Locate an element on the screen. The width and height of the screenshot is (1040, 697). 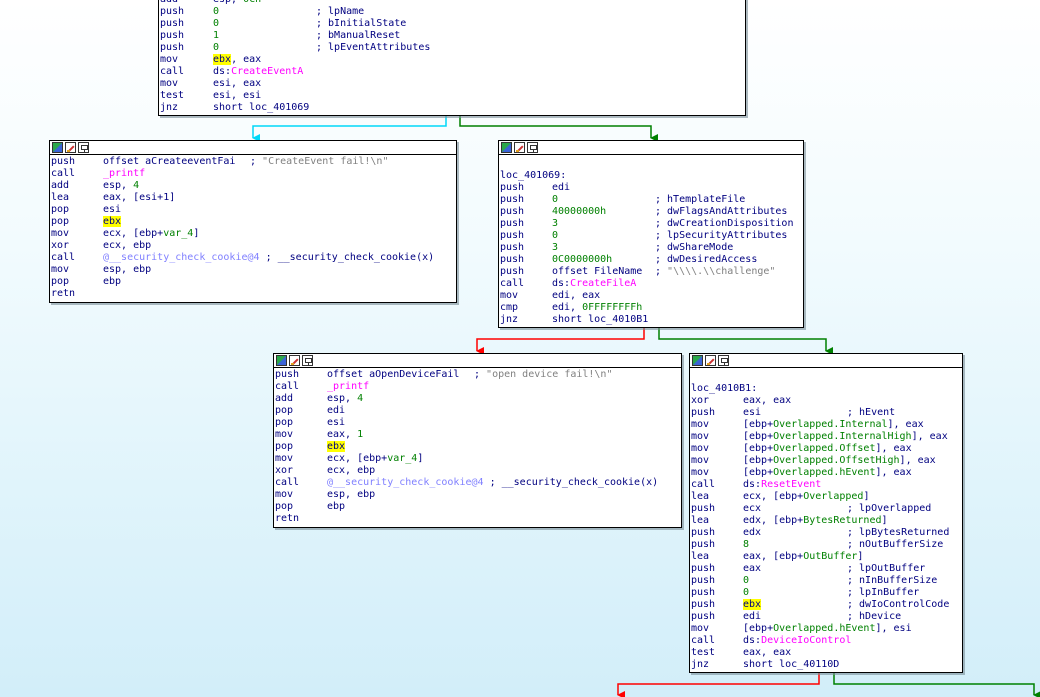
instruction-line: jnz short loc_401069 is located at coordinates (452, 108).